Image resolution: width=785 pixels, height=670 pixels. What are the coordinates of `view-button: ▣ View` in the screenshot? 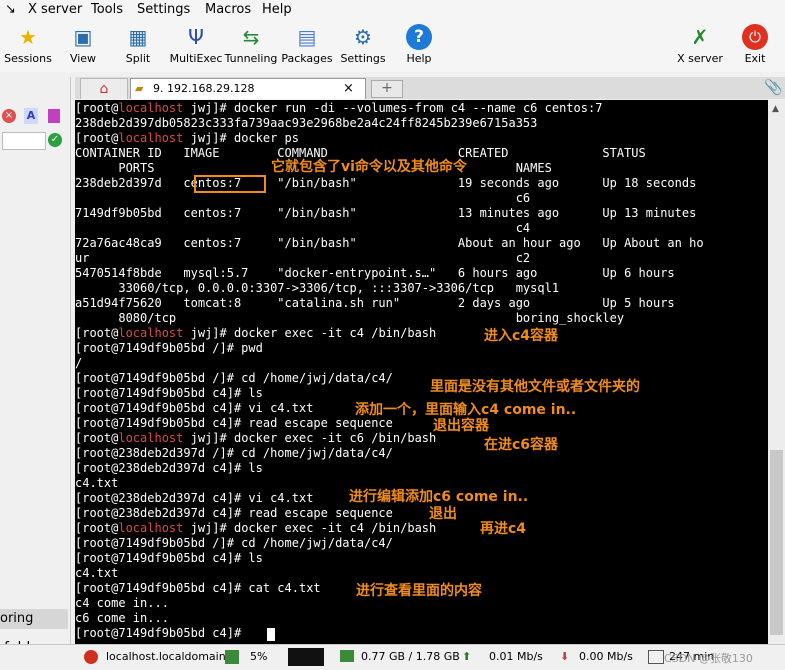 It's located at (83, 46).